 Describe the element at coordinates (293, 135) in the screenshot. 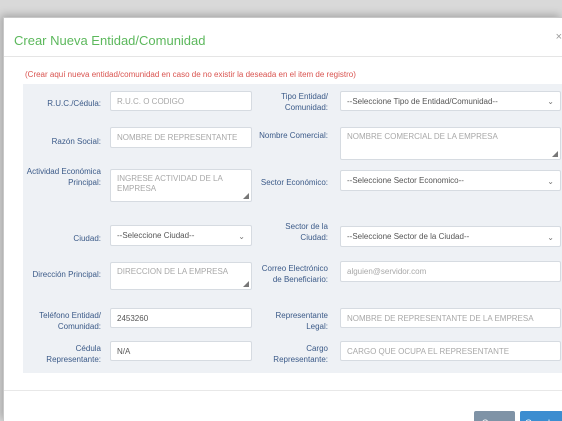

I see `nombre-comercial-label: Nombre Comercial:` at that location.